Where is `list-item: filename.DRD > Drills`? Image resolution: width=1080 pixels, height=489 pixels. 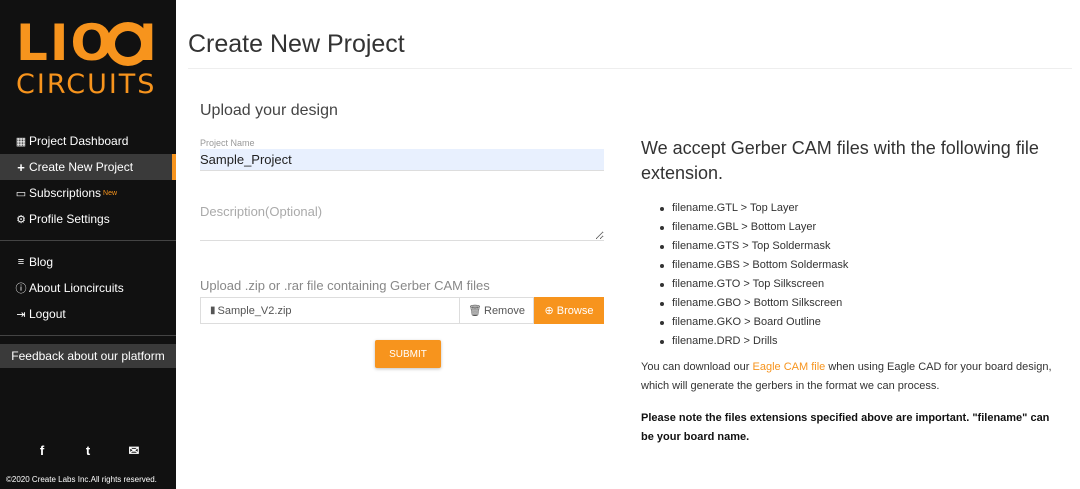 list-item: filename.DRD > Drills is located at coordinates (753, 341).